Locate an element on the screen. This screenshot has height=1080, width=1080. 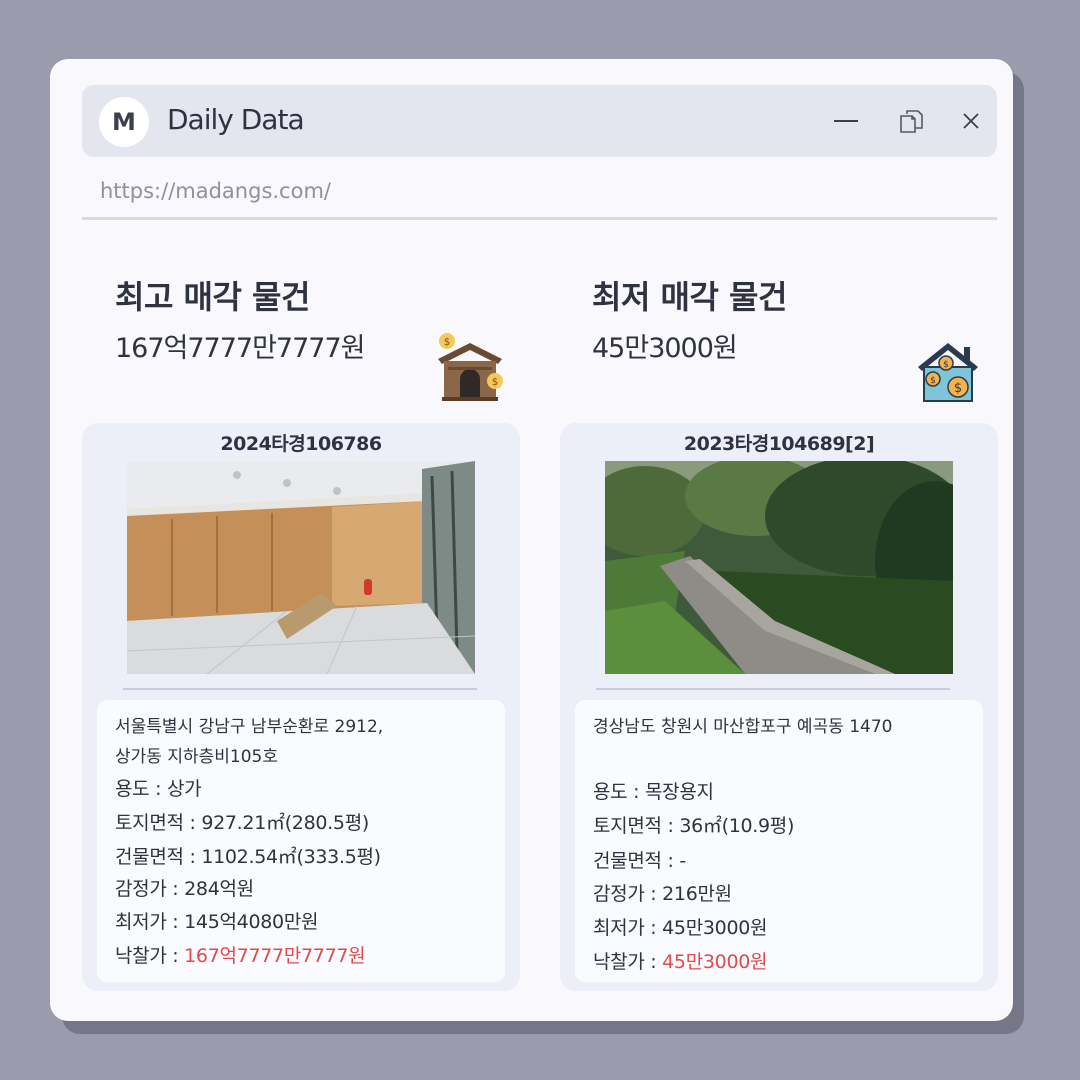
row-value: 284억원 is located at coordinates (219, 889).